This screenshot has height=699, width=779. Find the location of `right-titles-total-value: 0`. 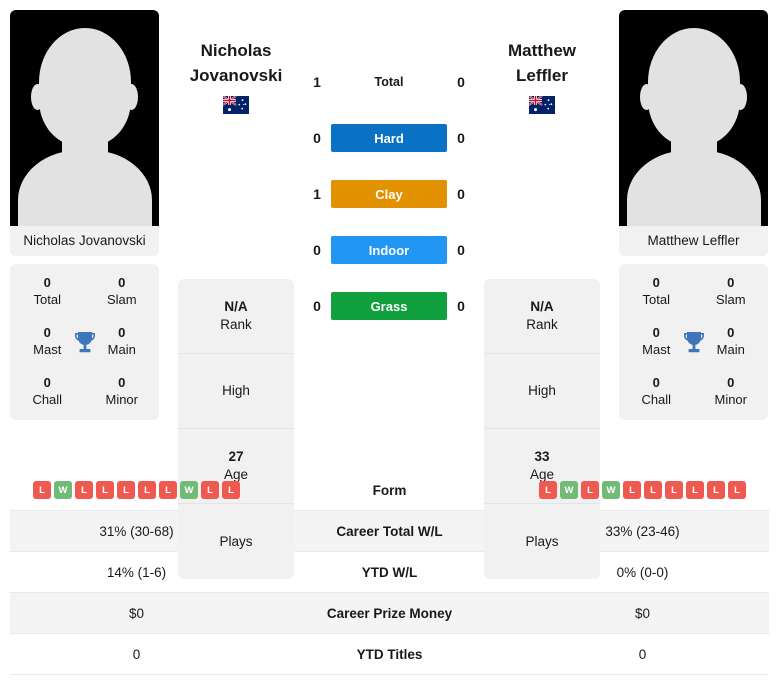

right-titles-total-value: 0 is located at coordinates (656, 282).